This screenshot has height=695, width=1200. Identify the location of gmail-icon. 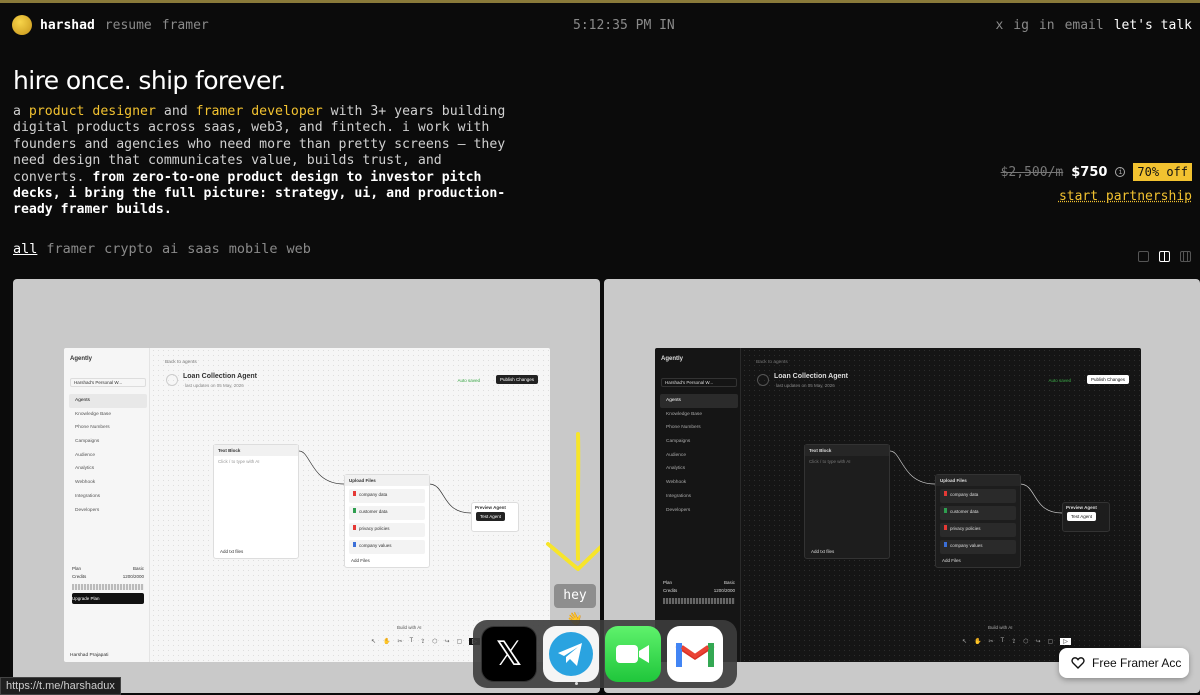
(695, 654).